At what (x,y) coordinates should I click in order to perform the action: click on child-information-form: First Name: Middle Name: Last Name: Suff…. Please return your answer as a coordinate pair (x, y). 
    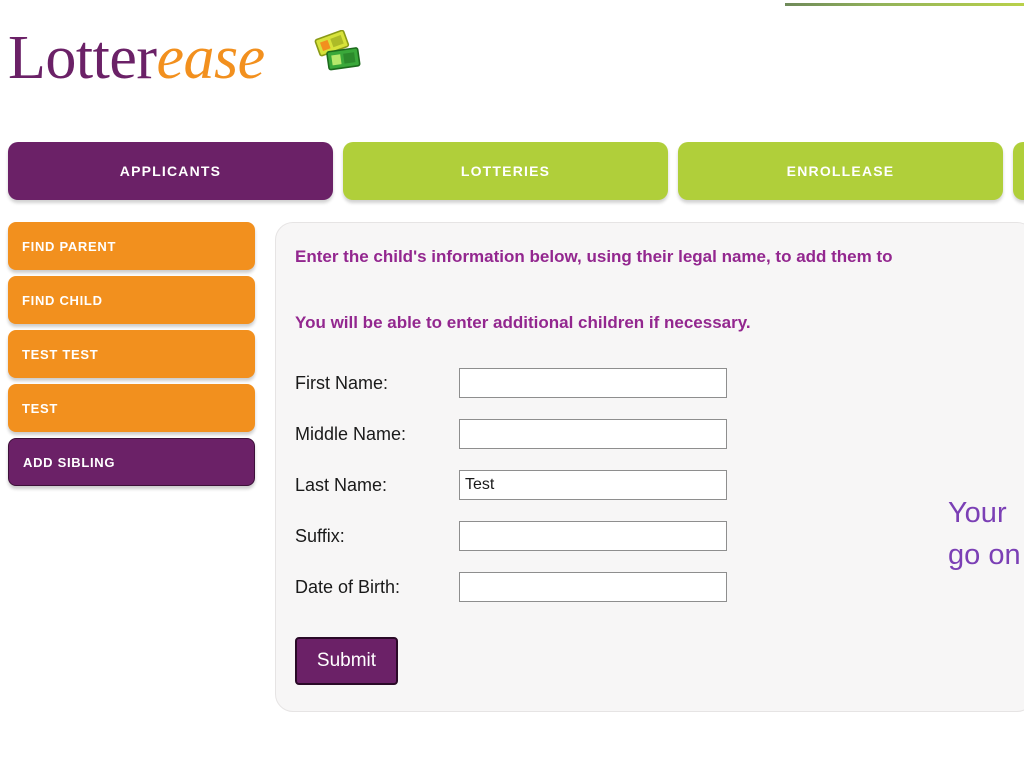
    Looking at the image, I should click on (511, 495).